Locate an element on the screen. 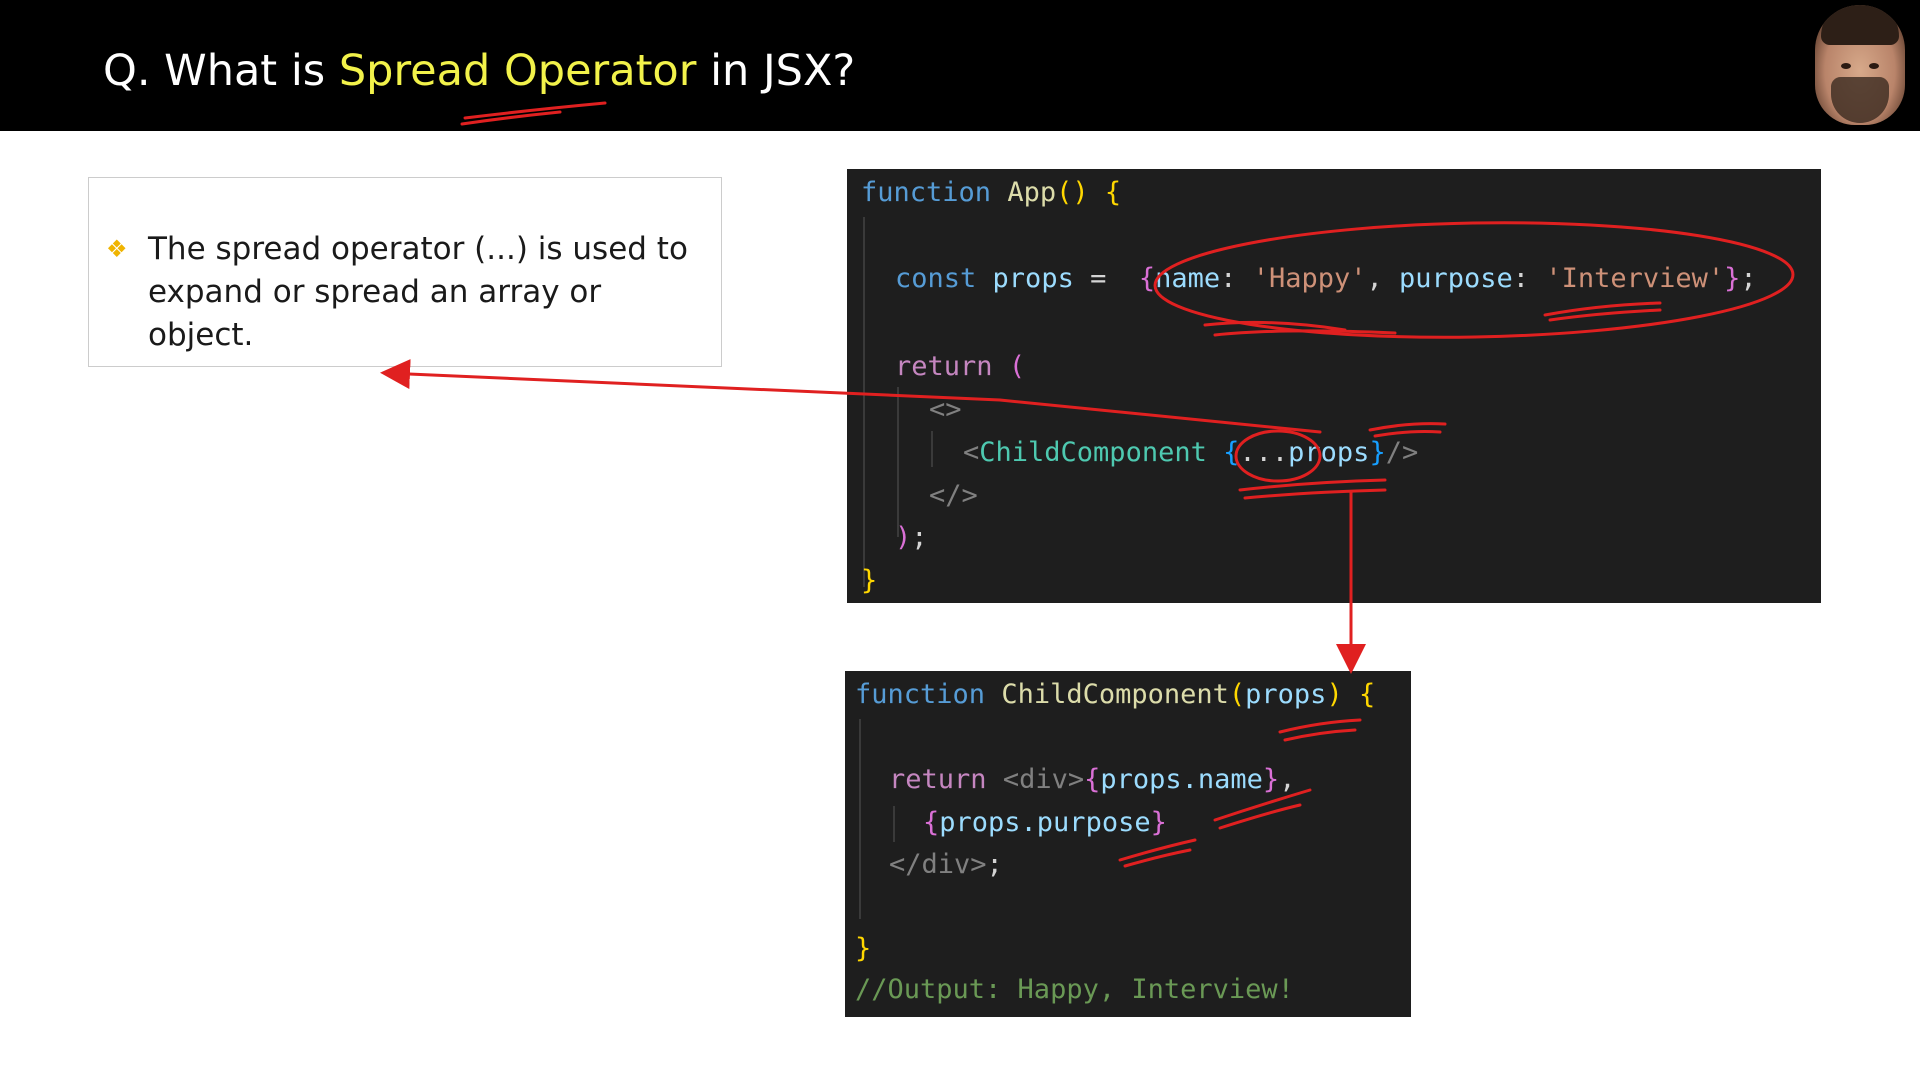  code-line-3: {props.purpose} is located at coordinates (1045, 822).